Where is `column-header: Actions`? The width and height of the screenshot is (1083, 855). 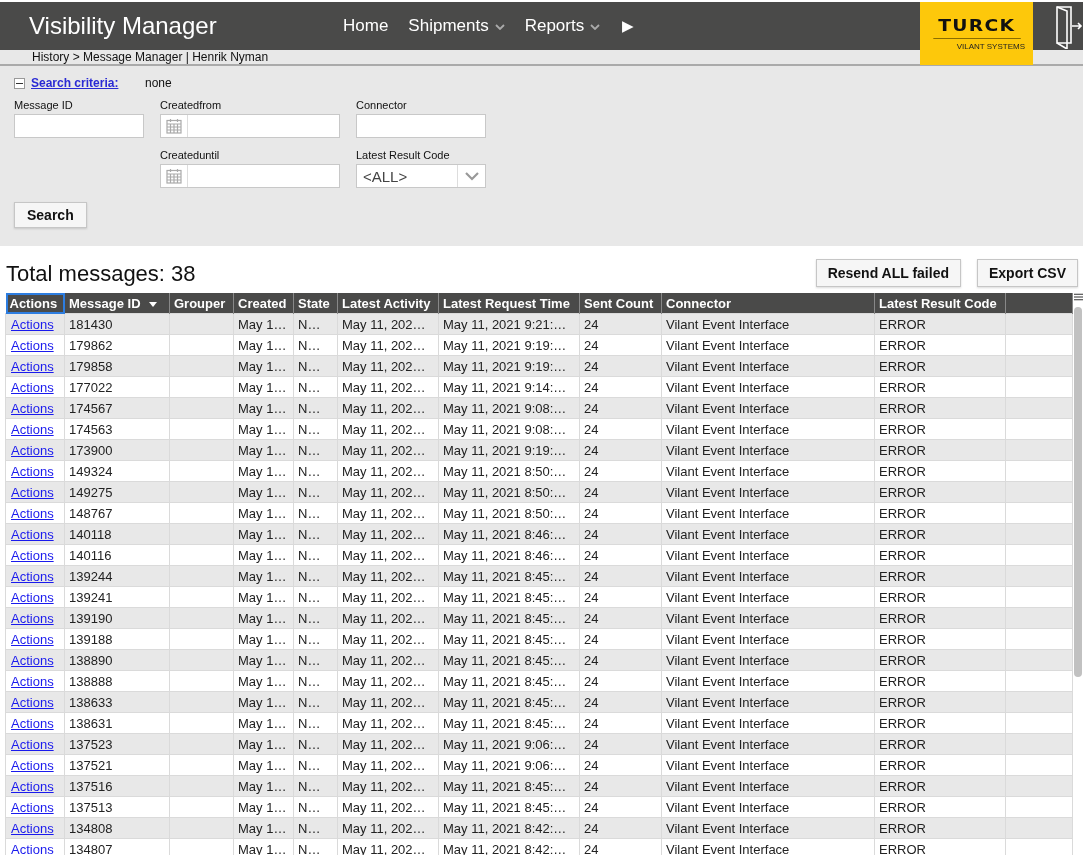 column-header: Actions is located at coordinates (35, 303).